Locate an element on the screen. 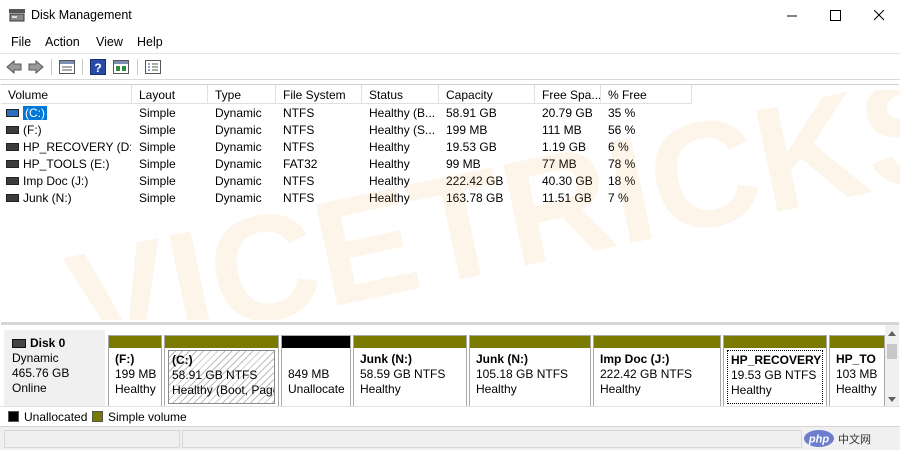  close-button is located at coordinates (878, 15).